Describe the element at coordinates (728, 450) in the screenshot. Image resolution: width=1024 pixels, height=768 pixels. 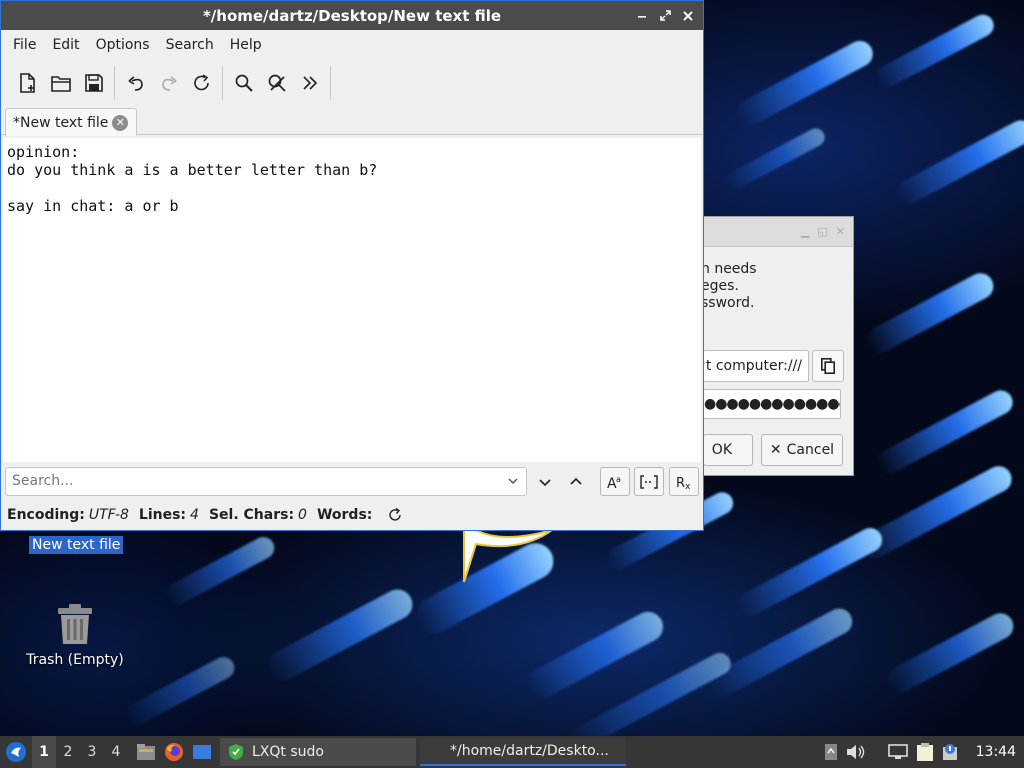
I see `ok-button: OK` at that location.